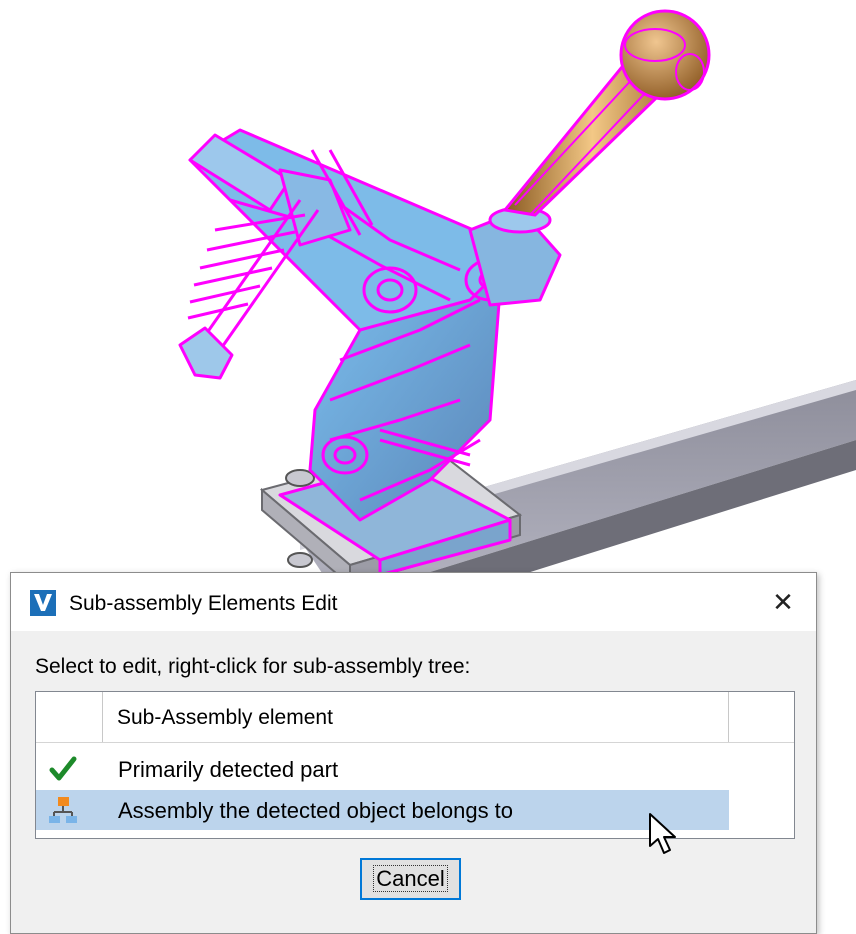 This screenshot has height=934, width=856. Describe the element at coordinates (662, 833) in the screenshot. I see `mouse-cursor-icon` at that location.